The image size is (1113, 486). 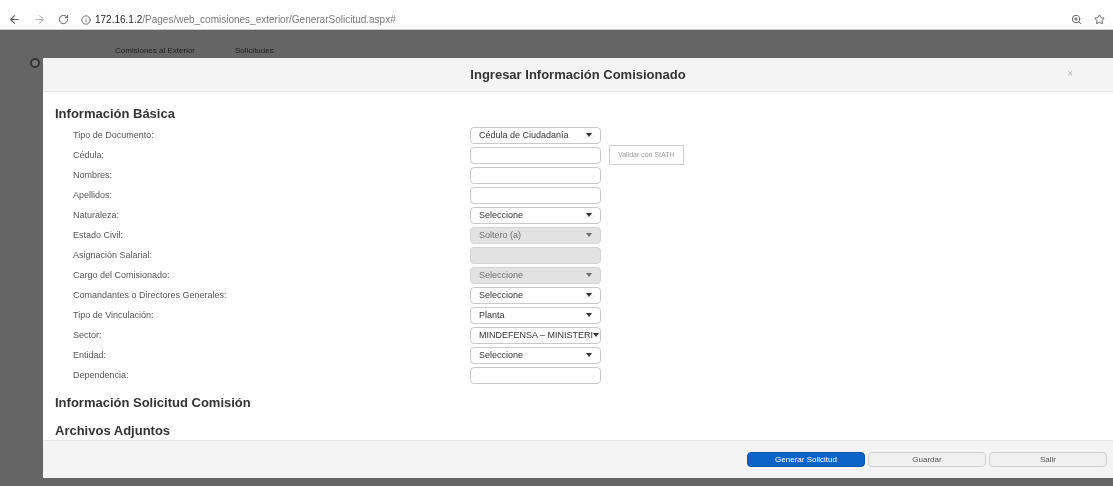 What do you see at coordinates (113, 135) in the screenshot?
I see `field-label: Tipo de Documento:` at bounding box center [113, 135].